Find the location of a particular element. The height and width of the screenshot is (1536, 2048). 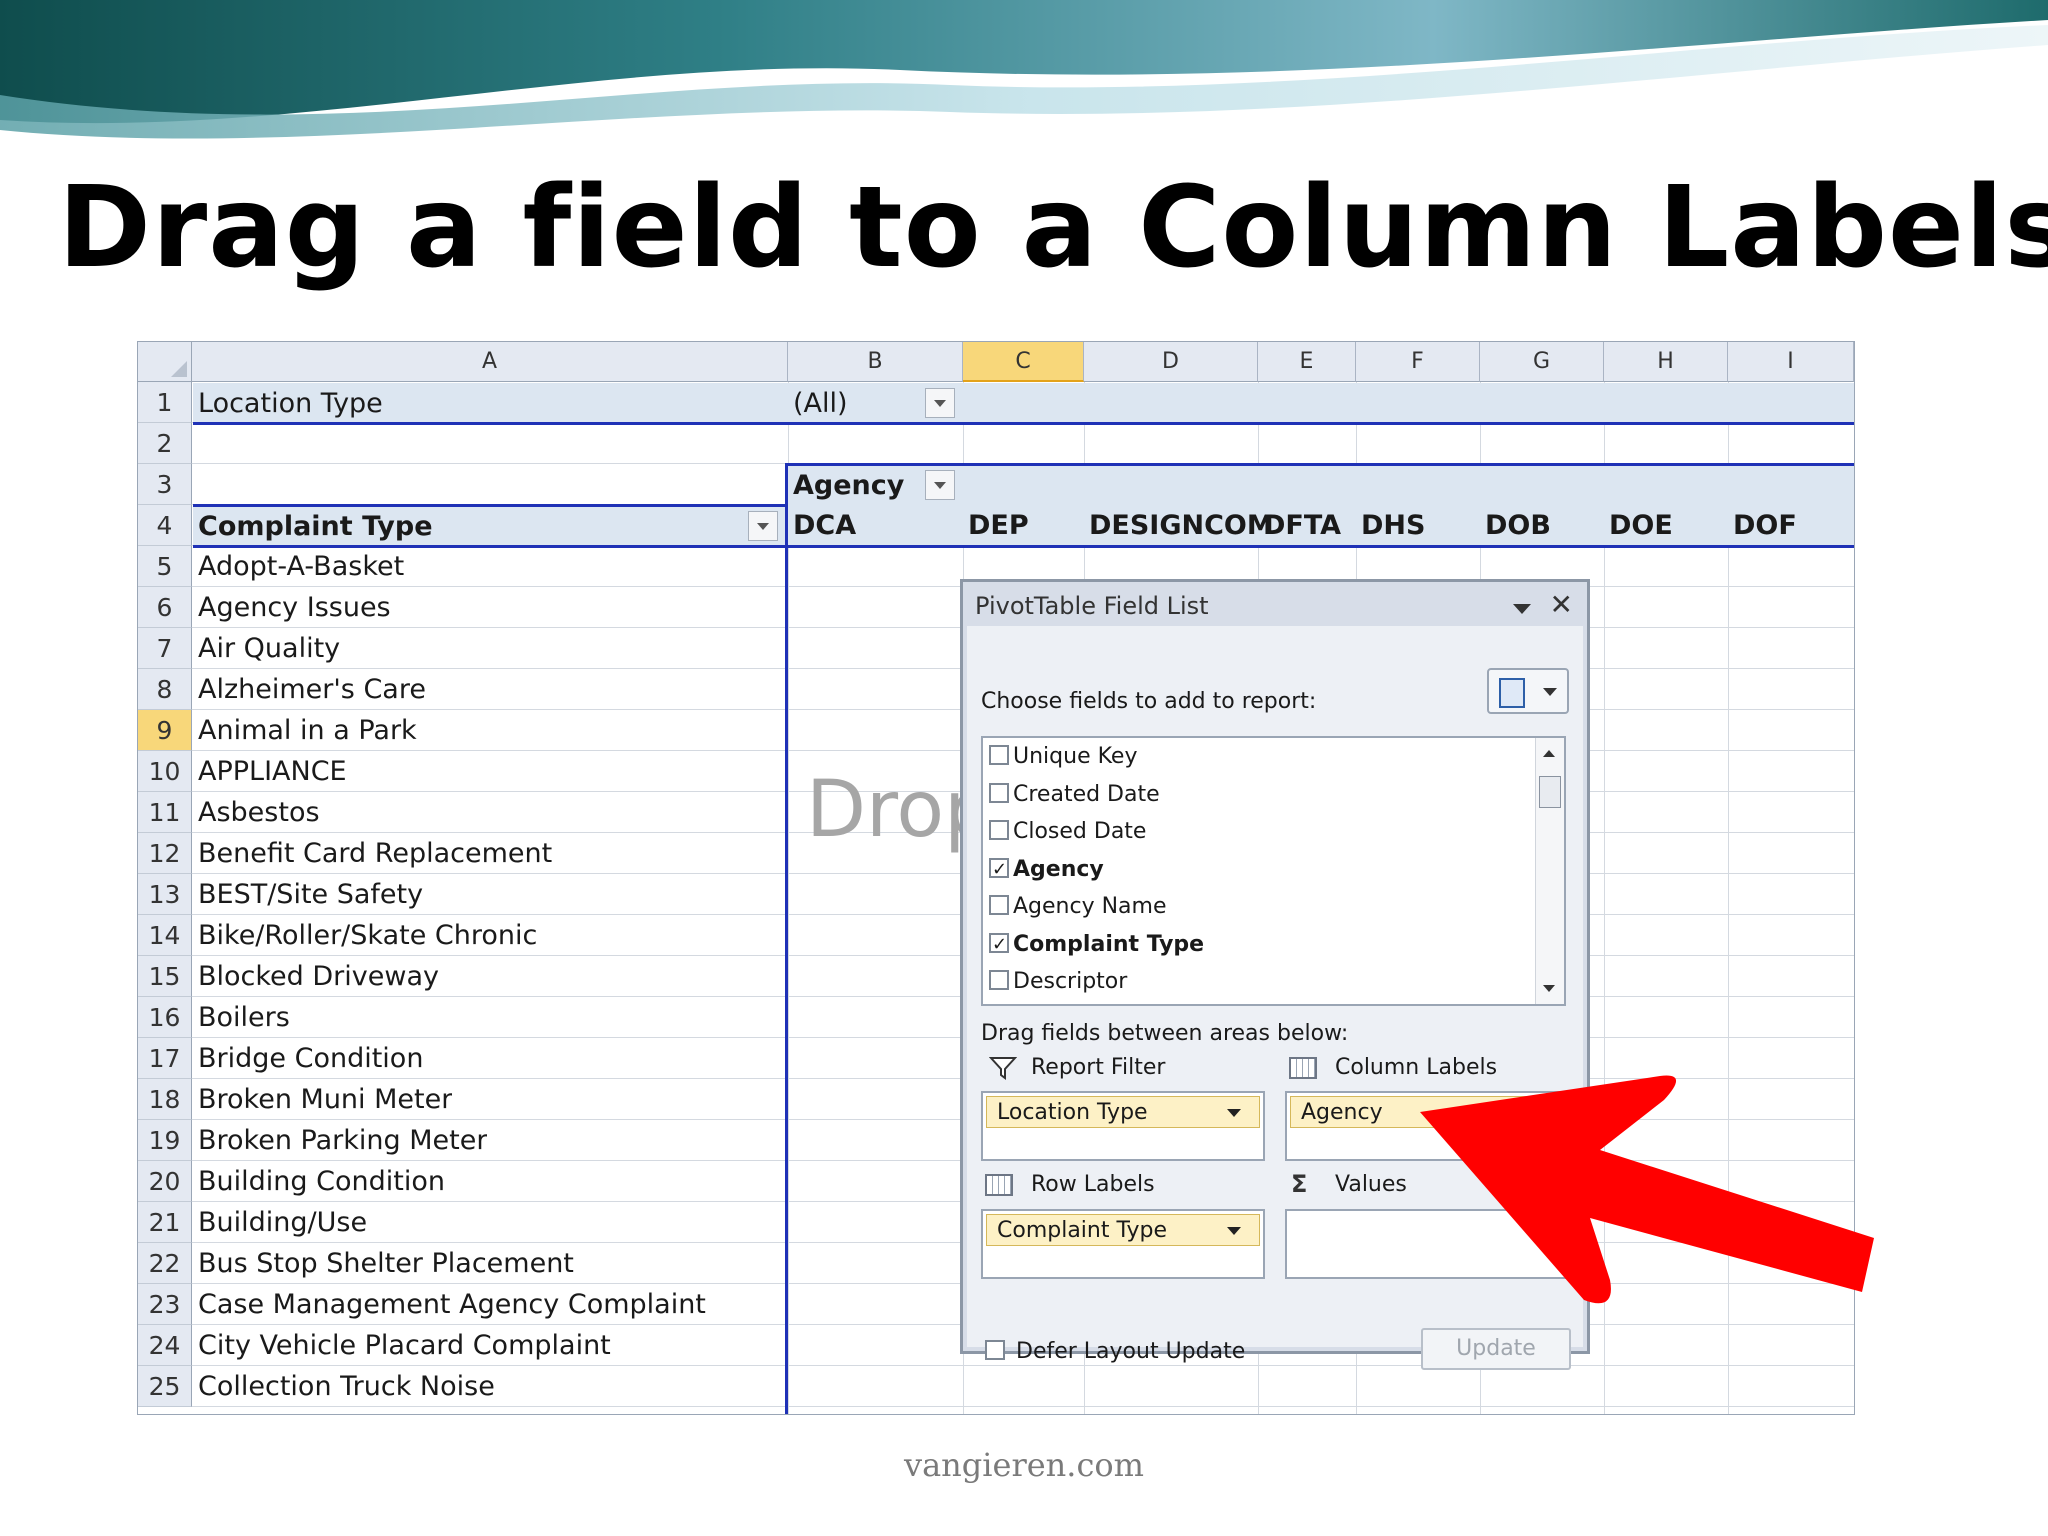

row-header-4: 4 is located at coordinates (165, 525).